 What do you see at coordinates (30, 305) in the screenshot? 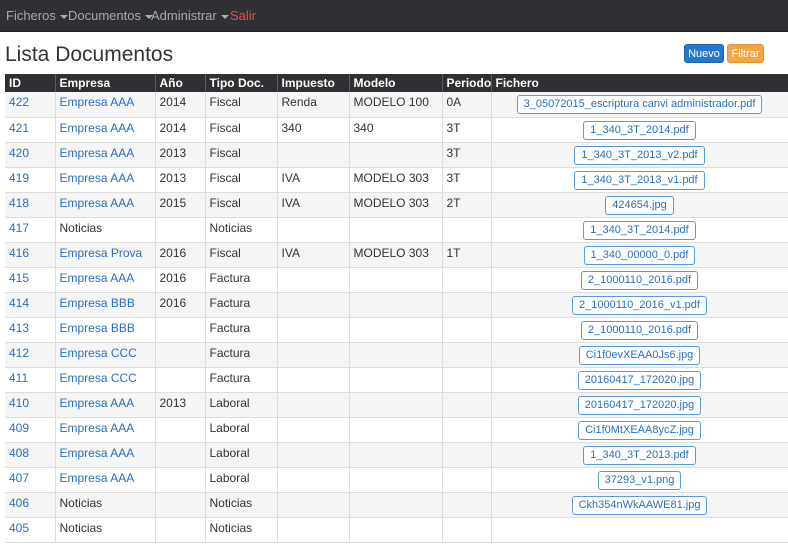
I see `cell-id: 414` at bounding box center [30, 305].